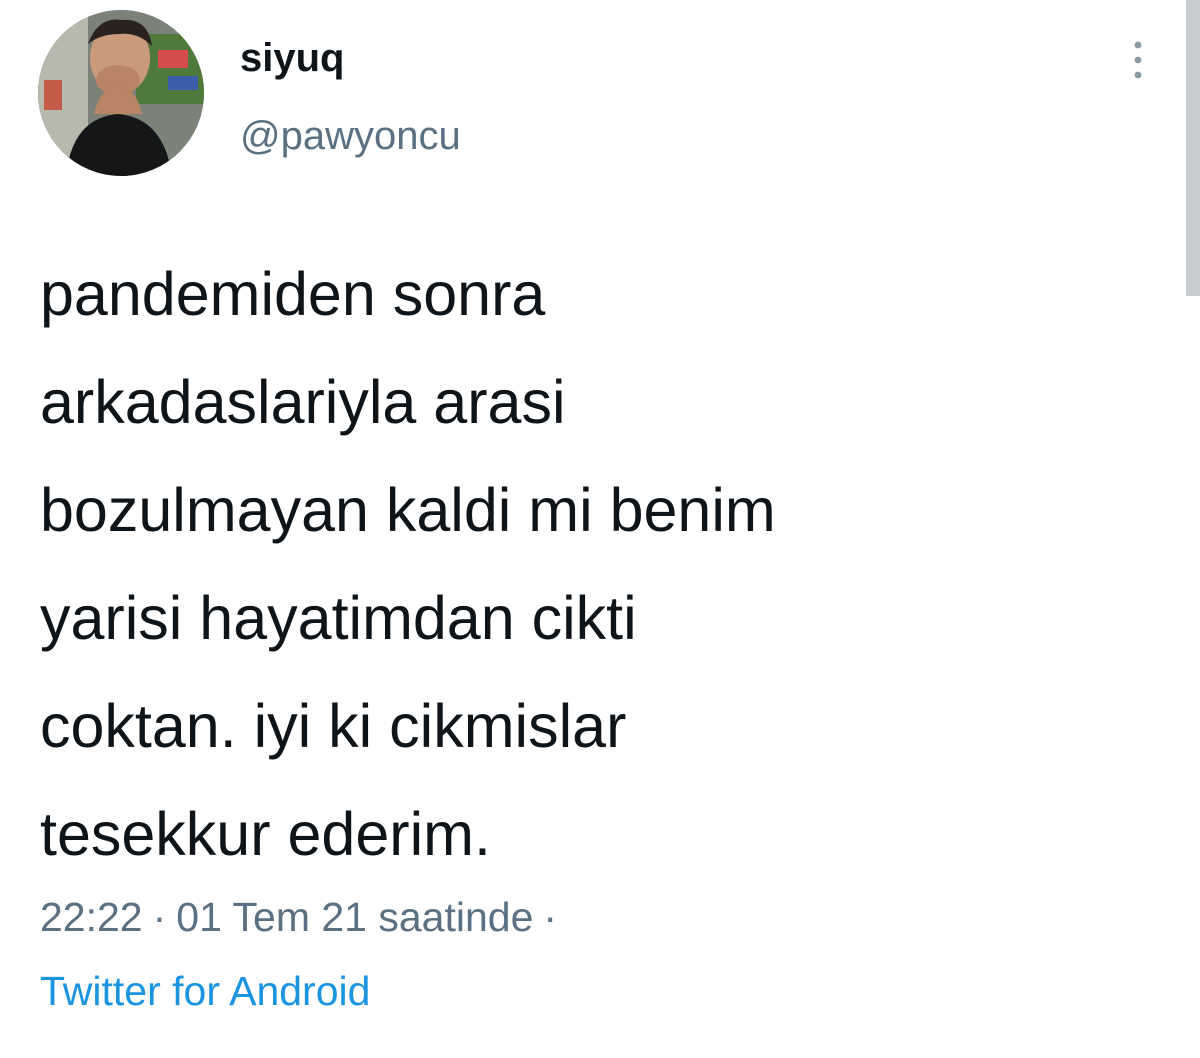  I want to click on more-options-button, so click(1138, 60).